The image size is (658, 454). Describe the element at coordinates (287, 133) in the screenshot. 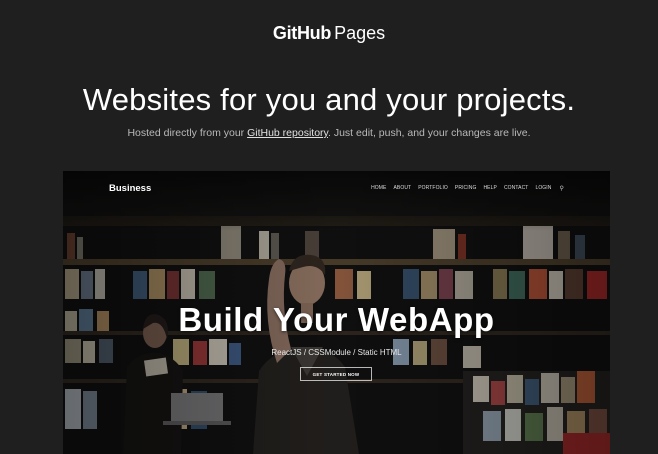

I see `github-repository-link: GitHub repository` at that location.